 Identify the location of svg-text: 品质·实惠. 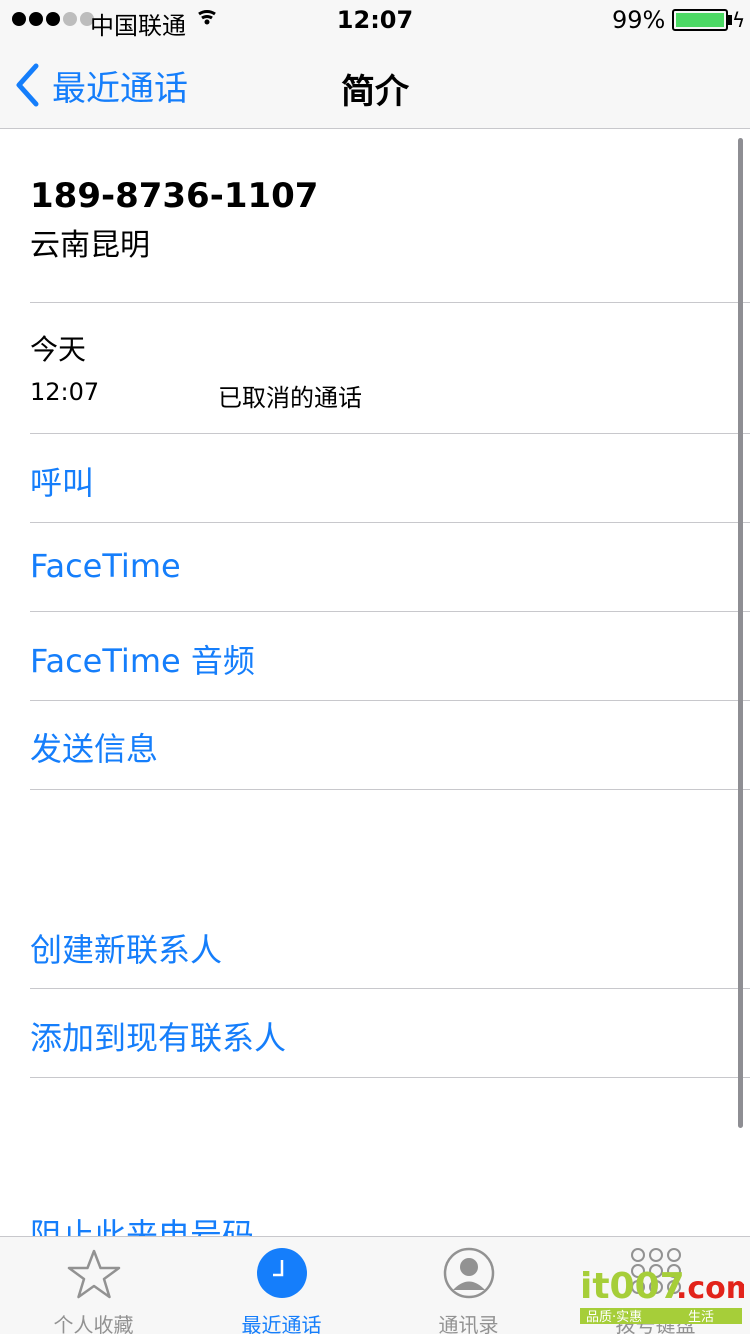
(614, 1317).